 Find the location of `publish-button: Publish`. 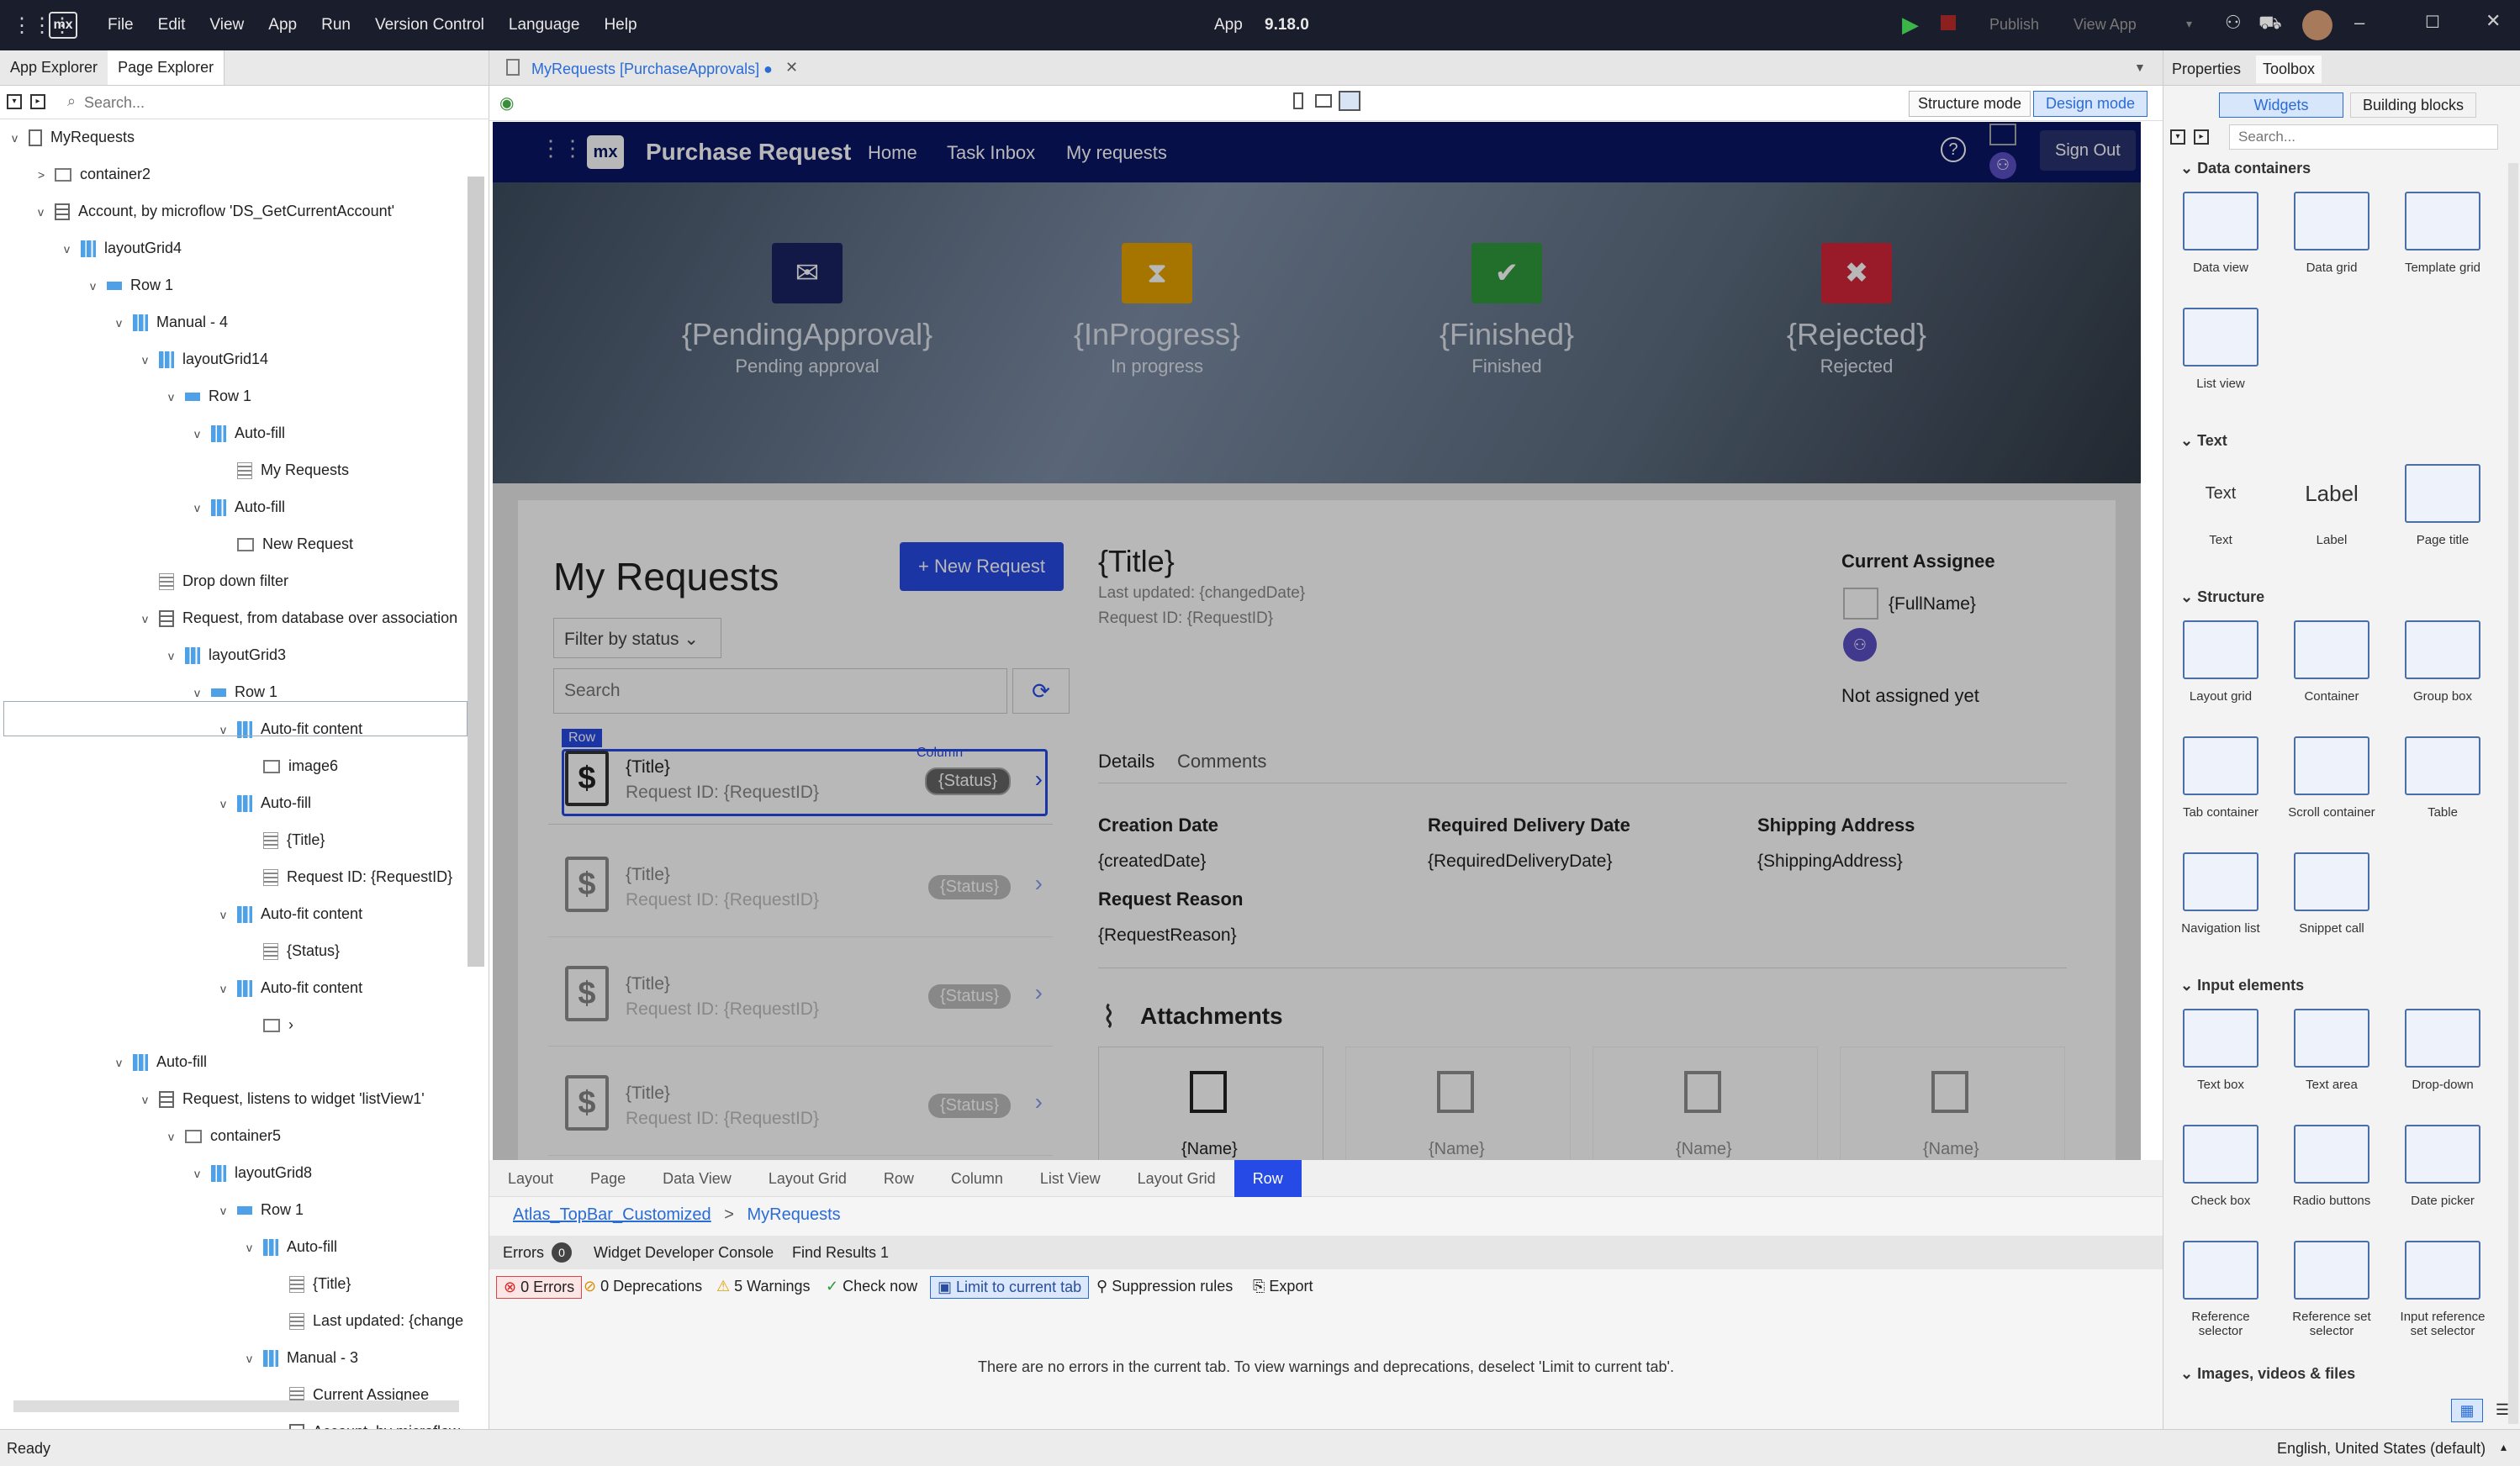

publish-button: Publish is located at coordinates (2014, 25).